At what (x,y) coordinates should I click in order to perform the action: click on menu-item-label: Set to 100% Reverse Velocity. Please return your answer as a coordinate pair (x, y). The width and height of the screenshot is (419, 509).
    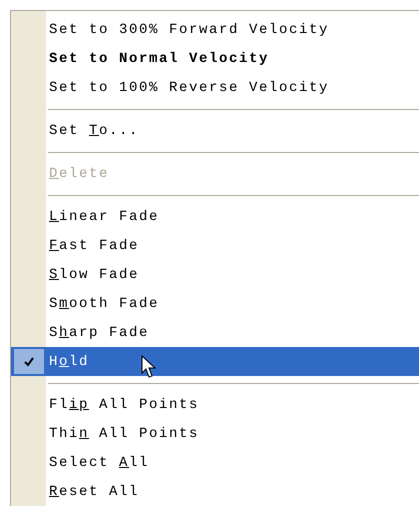
    Looking at the image, I should click on (189, 88).